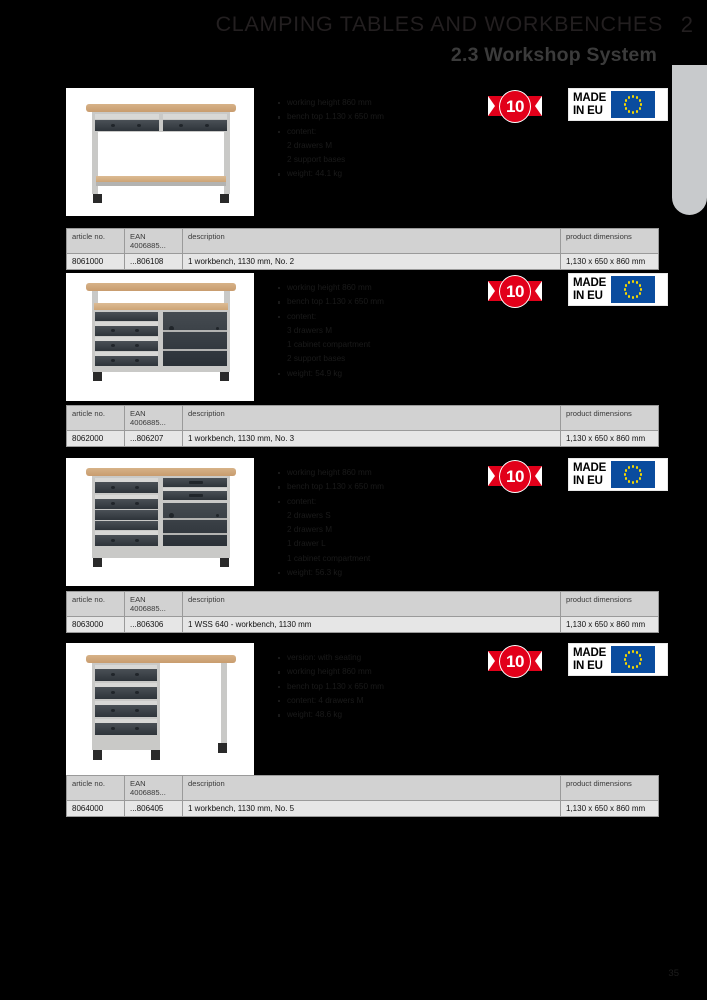 The height and width of the screenshot is (1000, 707). Describe the element at coordinates (95, 624) in the screenshot. I see `cell-article-no: 8063000` at that location.